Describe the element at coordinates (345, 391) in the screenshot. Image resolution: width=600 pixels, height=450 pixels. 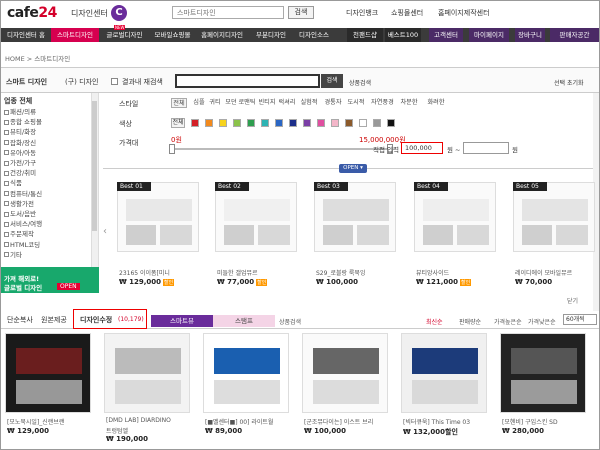
I see `product-card: [군조뮤다이는] 이스트 브리 ₩ 100,000` at that location.